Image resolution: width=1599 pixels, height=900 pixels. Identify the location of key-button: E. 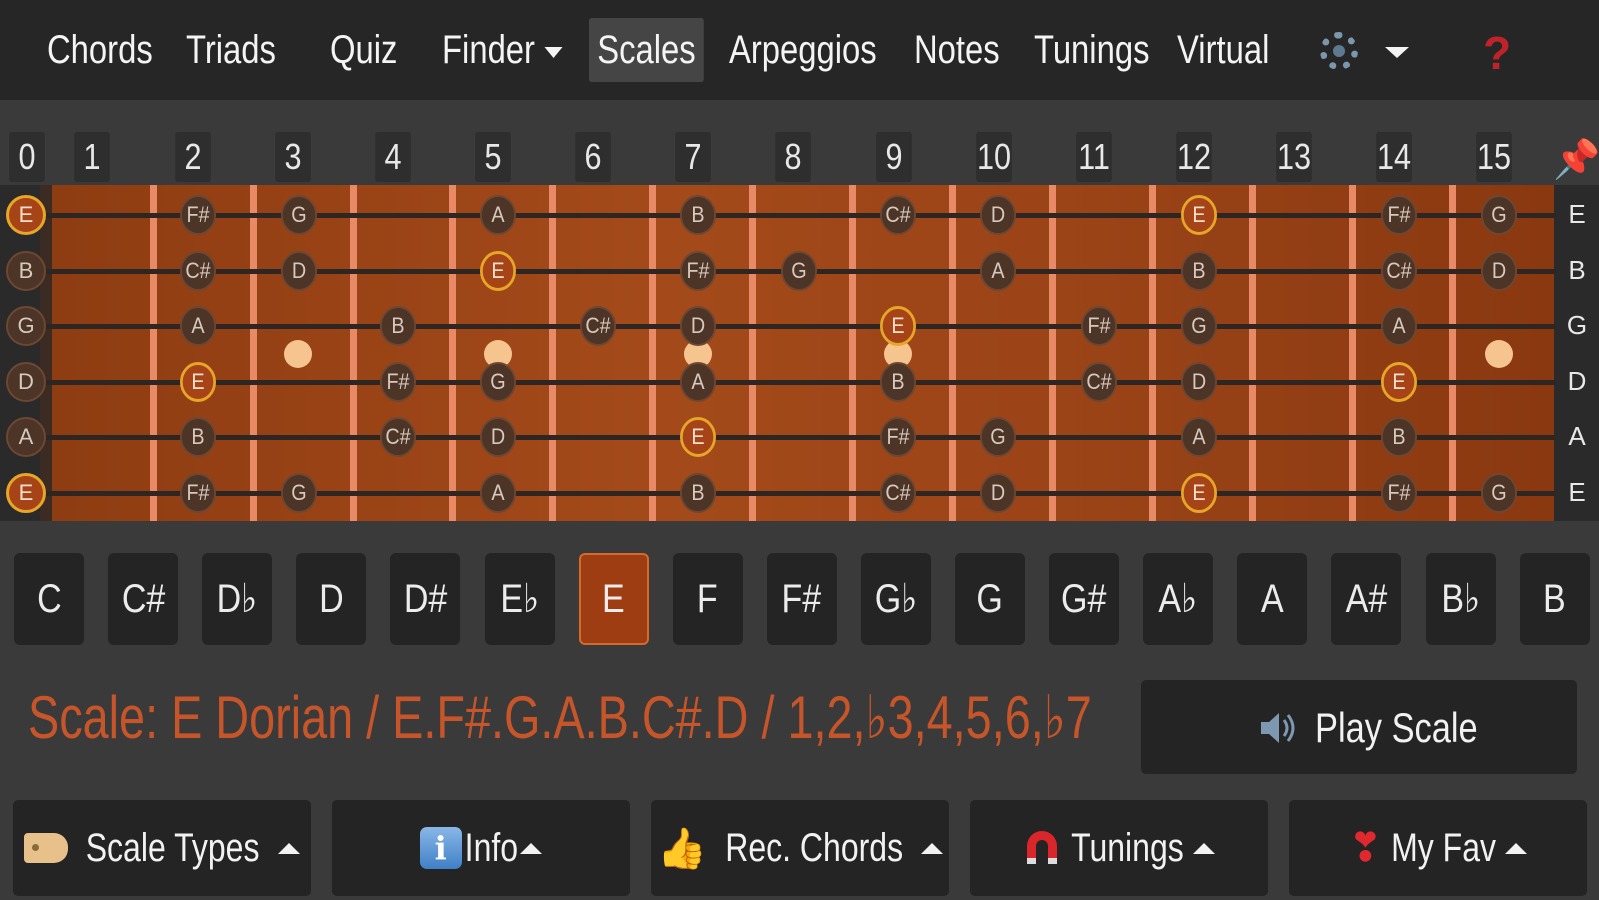
(613, 599).